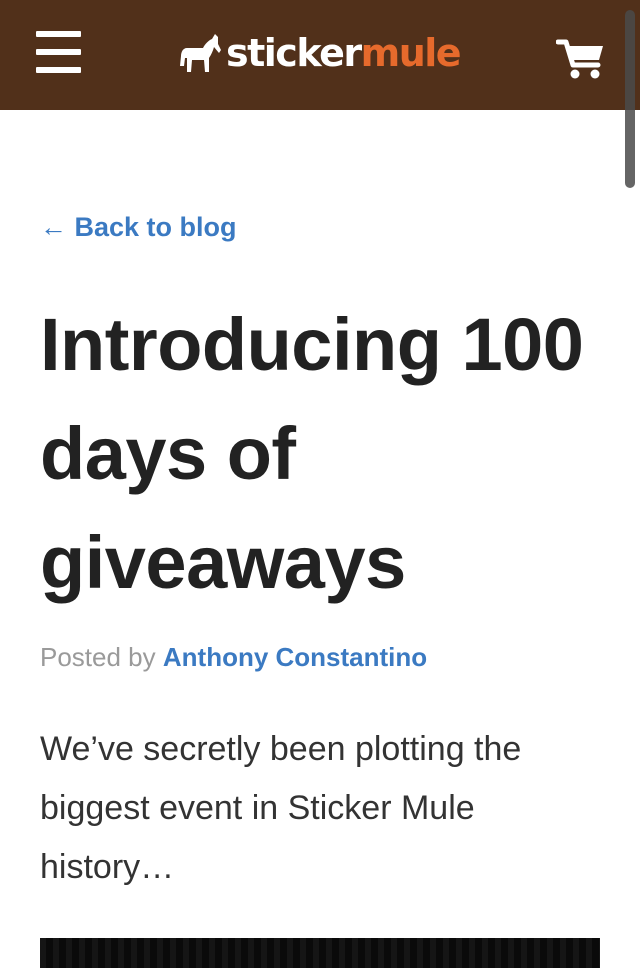 Image resolution: width=640 pixels, height=968 pixels. Describe the element at coordinates (294, 53) in the screenshot. I see `logo-text-sticker: sticker` at that location.